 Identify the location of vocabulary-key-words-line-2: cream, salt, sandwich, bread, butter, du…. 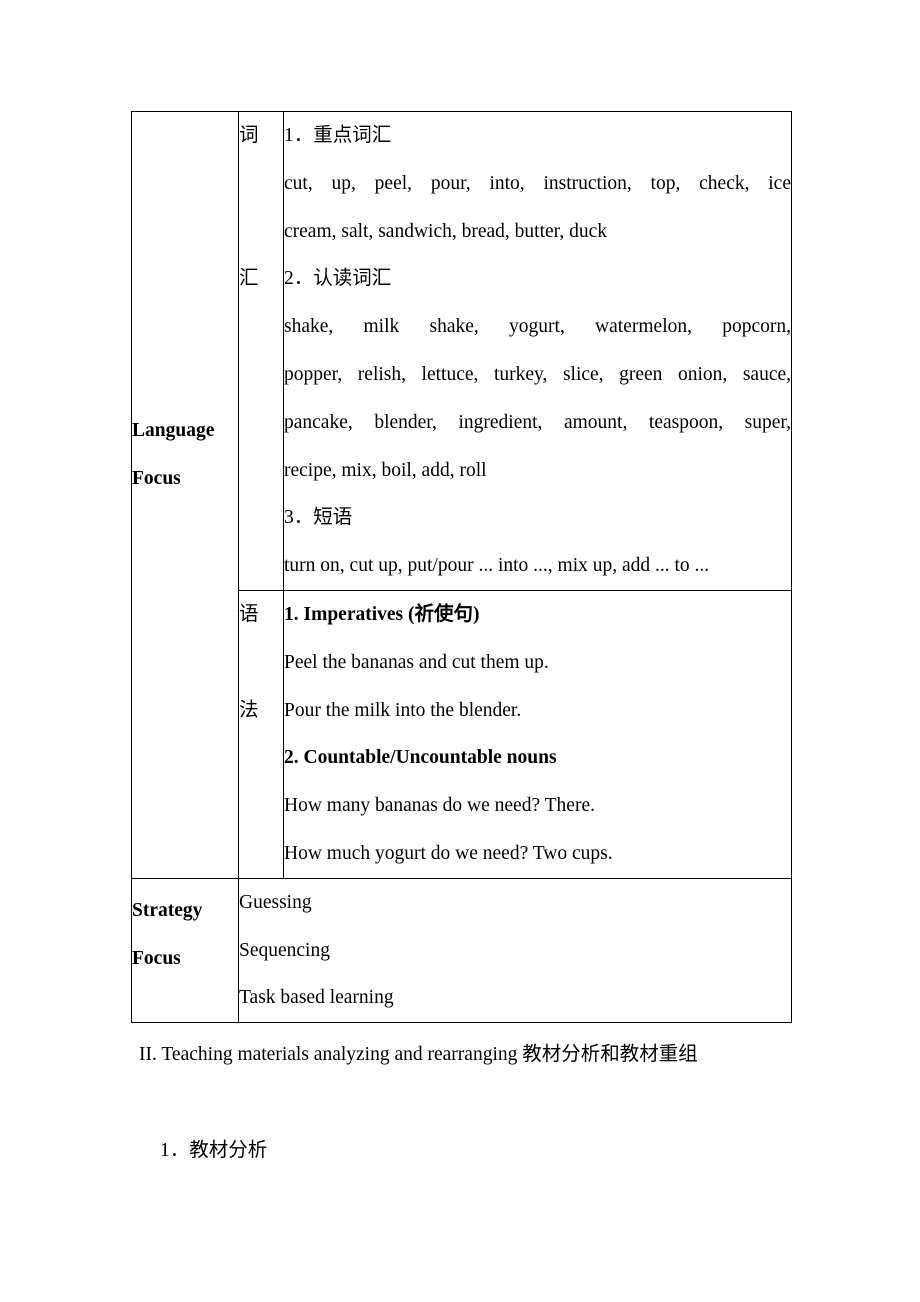
(446, 231).